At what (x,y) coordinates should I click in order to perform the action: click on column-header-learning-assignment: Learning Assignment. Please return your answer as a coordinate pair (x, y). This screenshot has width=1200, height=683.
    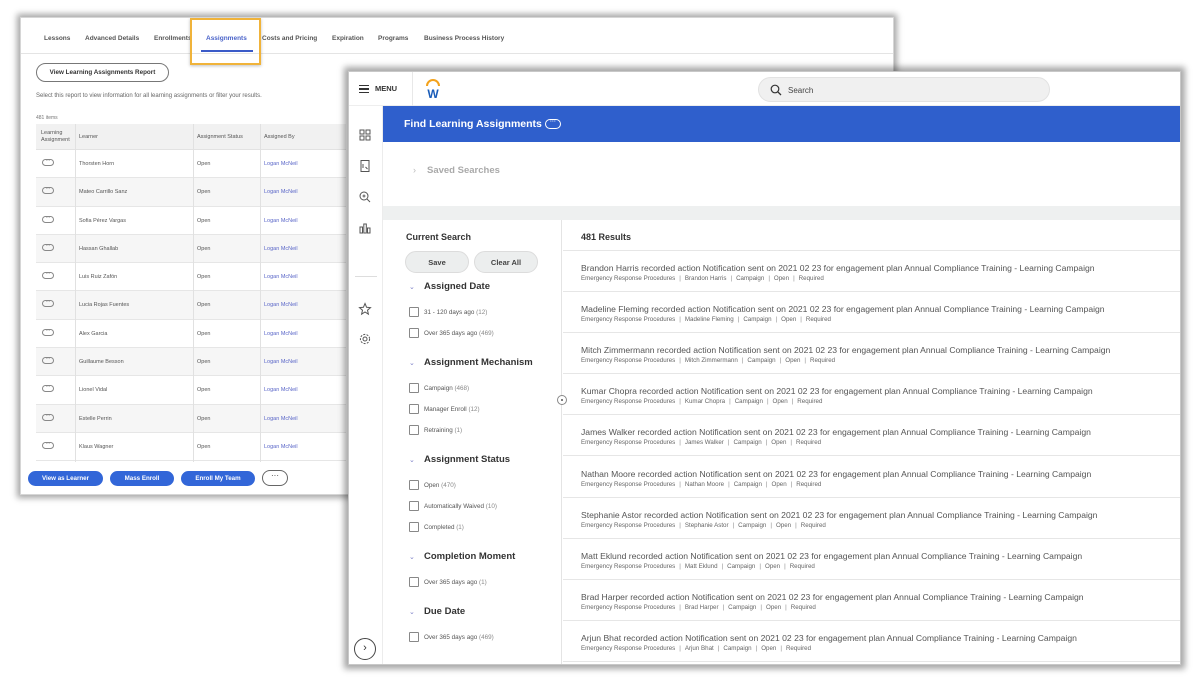
    Looking at the image, I should click on (59, 137).